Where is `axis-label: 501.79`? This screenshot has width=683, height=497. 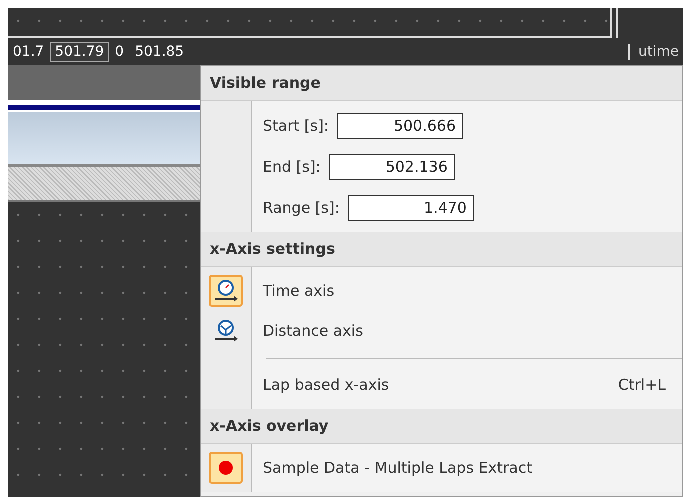
axis-label: 501.79 is located at coordinates (80, 52).